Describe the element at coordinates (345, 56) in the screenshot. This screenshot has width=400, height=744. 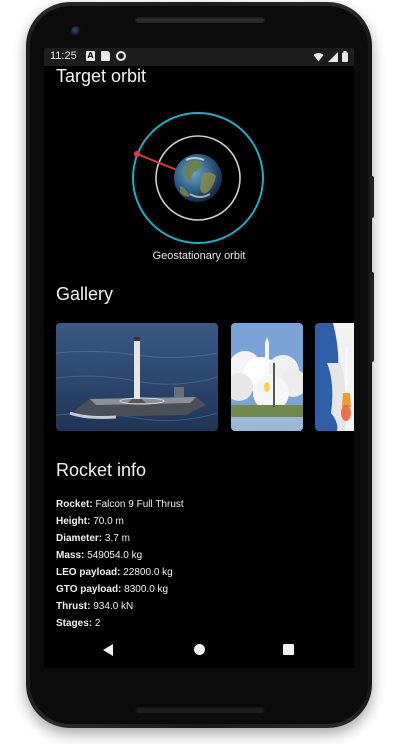
I see `battery-icon` at that location.